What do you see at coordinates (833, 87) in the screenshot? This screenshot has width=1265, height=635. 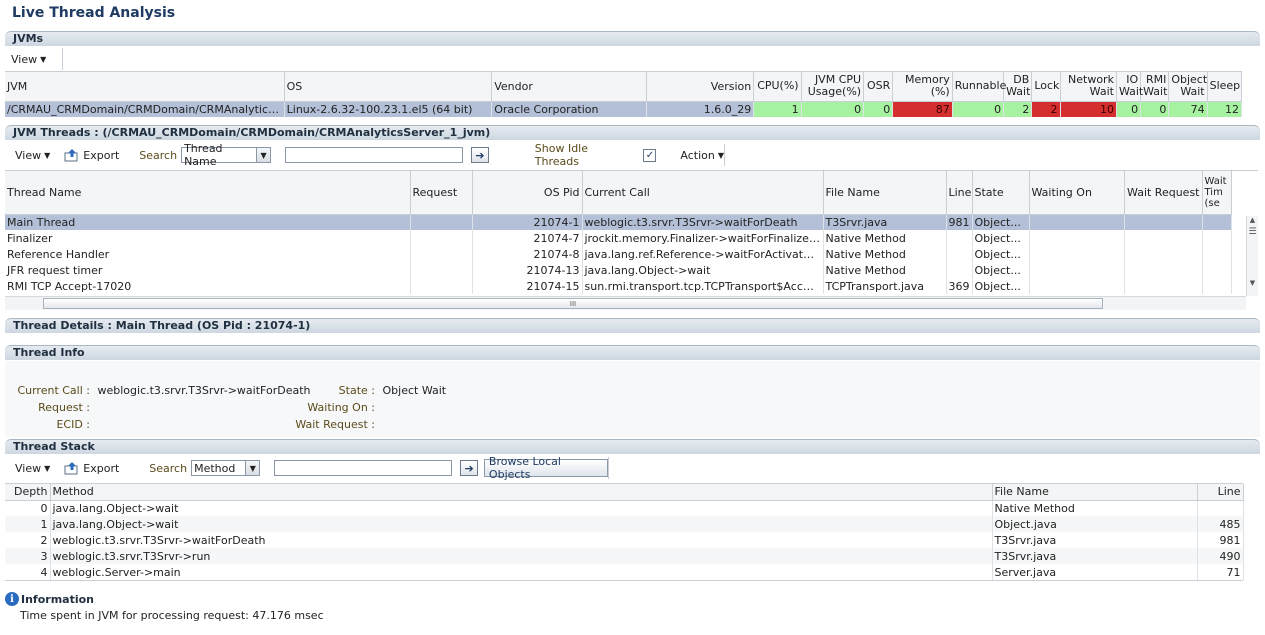 I see `jvm-col-header: JVM CPU Usage(%)` at bounding box center [833, 87].